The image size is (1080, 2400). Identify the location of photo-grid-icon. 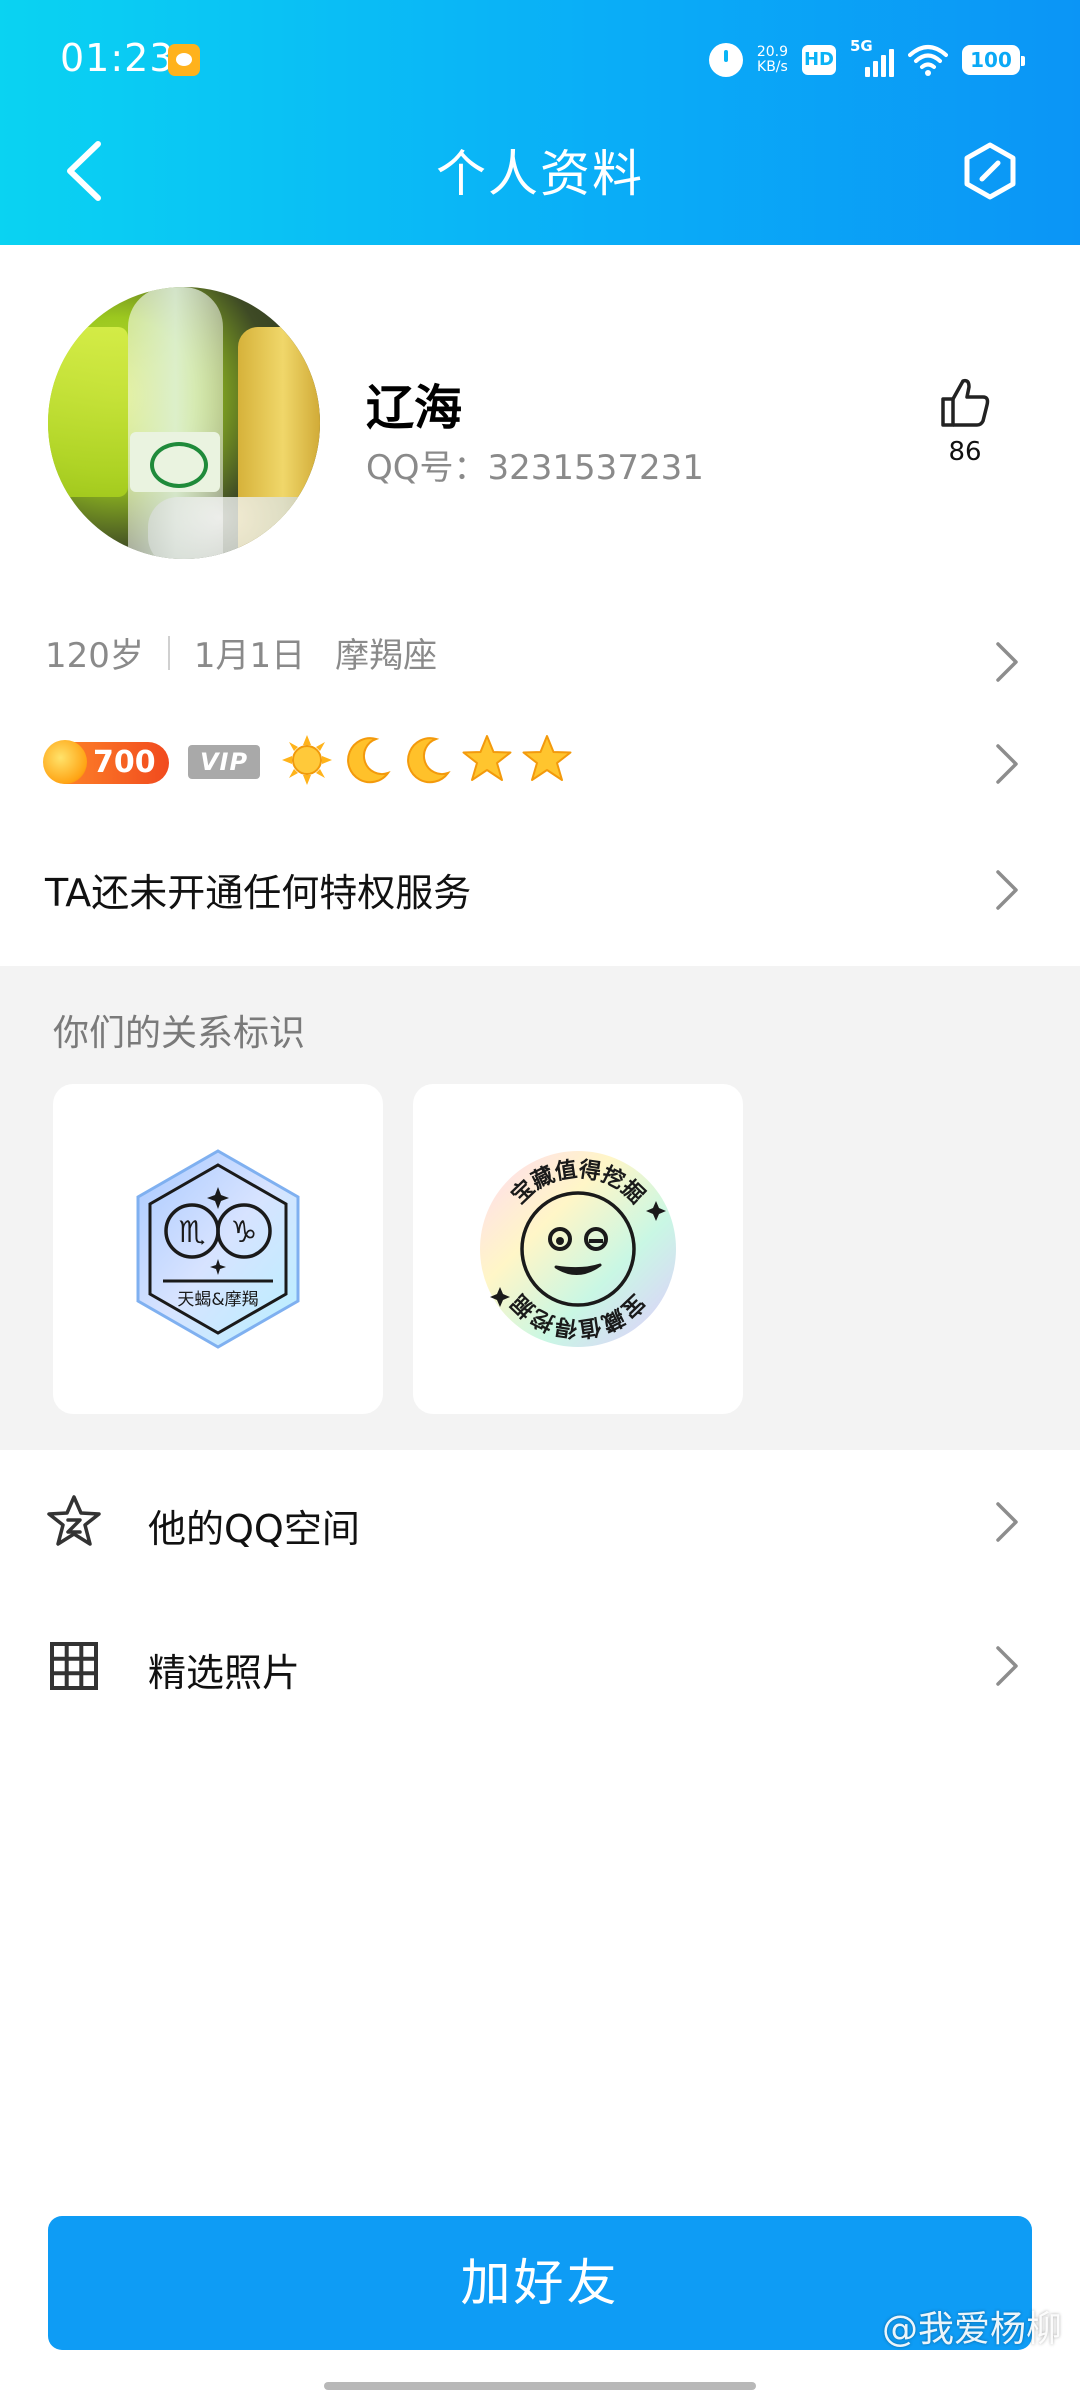
(74, 1666).